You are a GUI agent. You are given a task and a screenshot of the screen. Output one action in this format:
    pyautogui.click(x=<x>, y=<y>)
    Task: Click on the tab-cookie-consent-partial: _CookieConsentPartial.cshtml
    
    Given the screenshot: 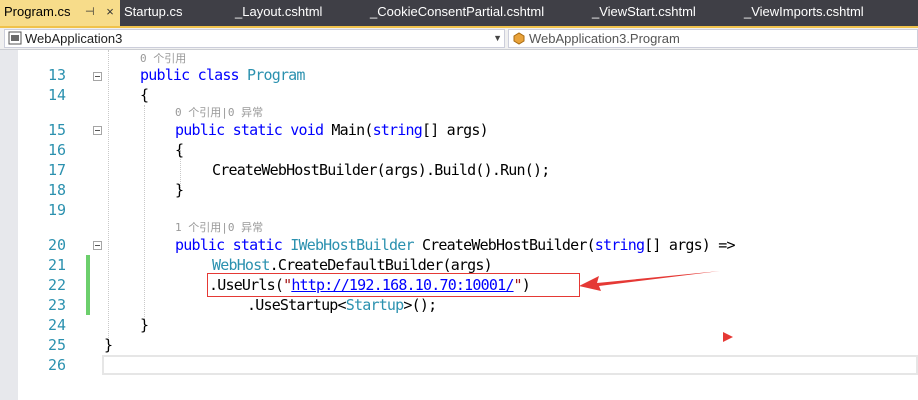 What is the action you would take?
    pyautogui.click(x=457, y=13)
    